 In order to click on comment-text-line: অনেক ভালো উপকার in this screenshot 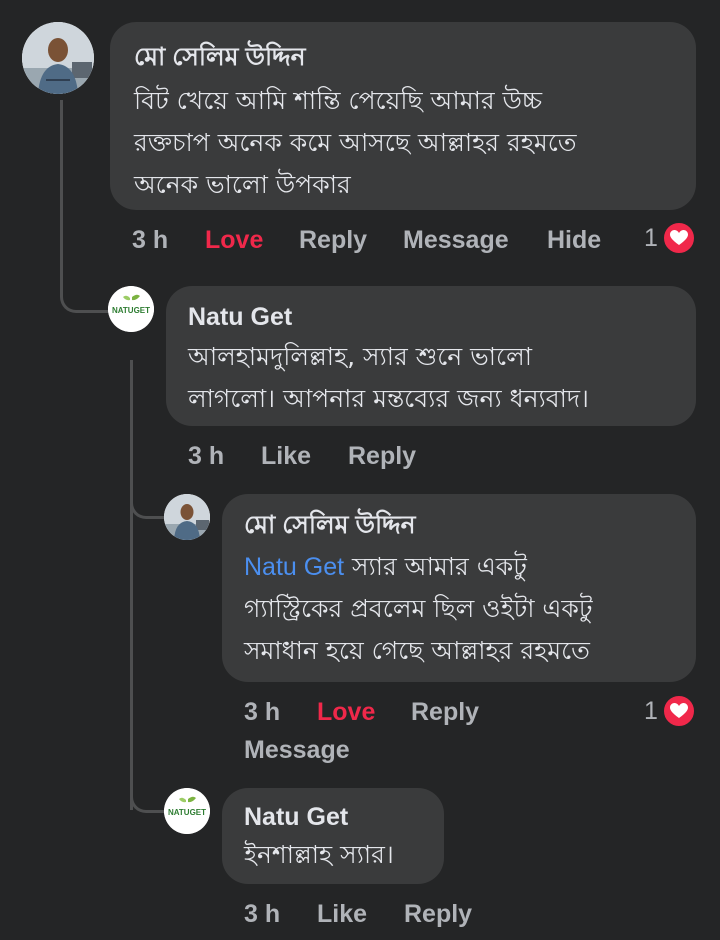, I will do `click(242, 184)`.